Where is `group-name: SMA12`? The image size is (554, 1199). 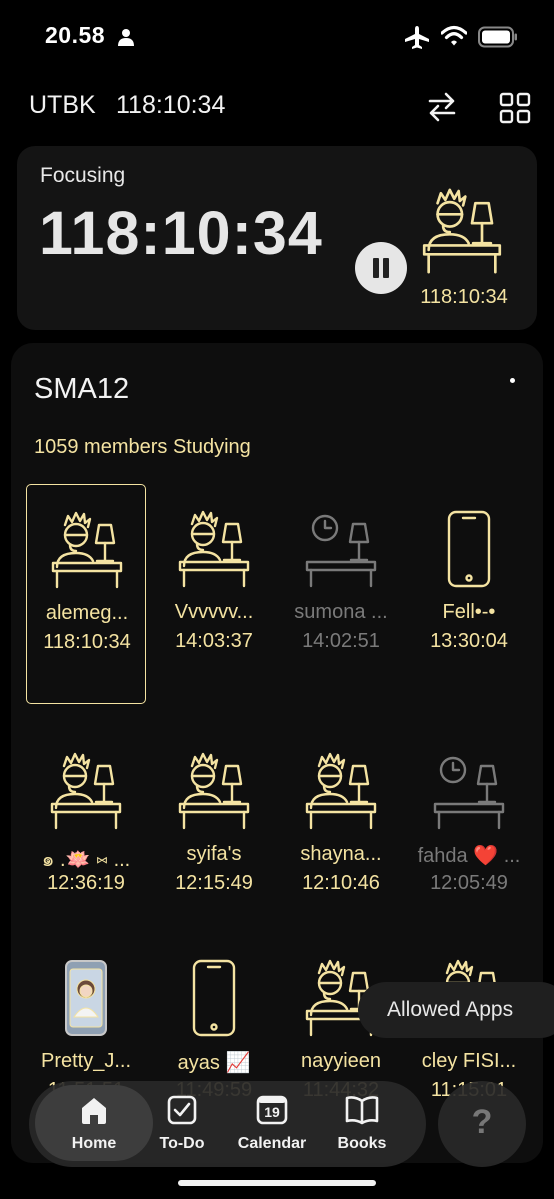 group-name: SMA12 is located at coordinates (82, 389).